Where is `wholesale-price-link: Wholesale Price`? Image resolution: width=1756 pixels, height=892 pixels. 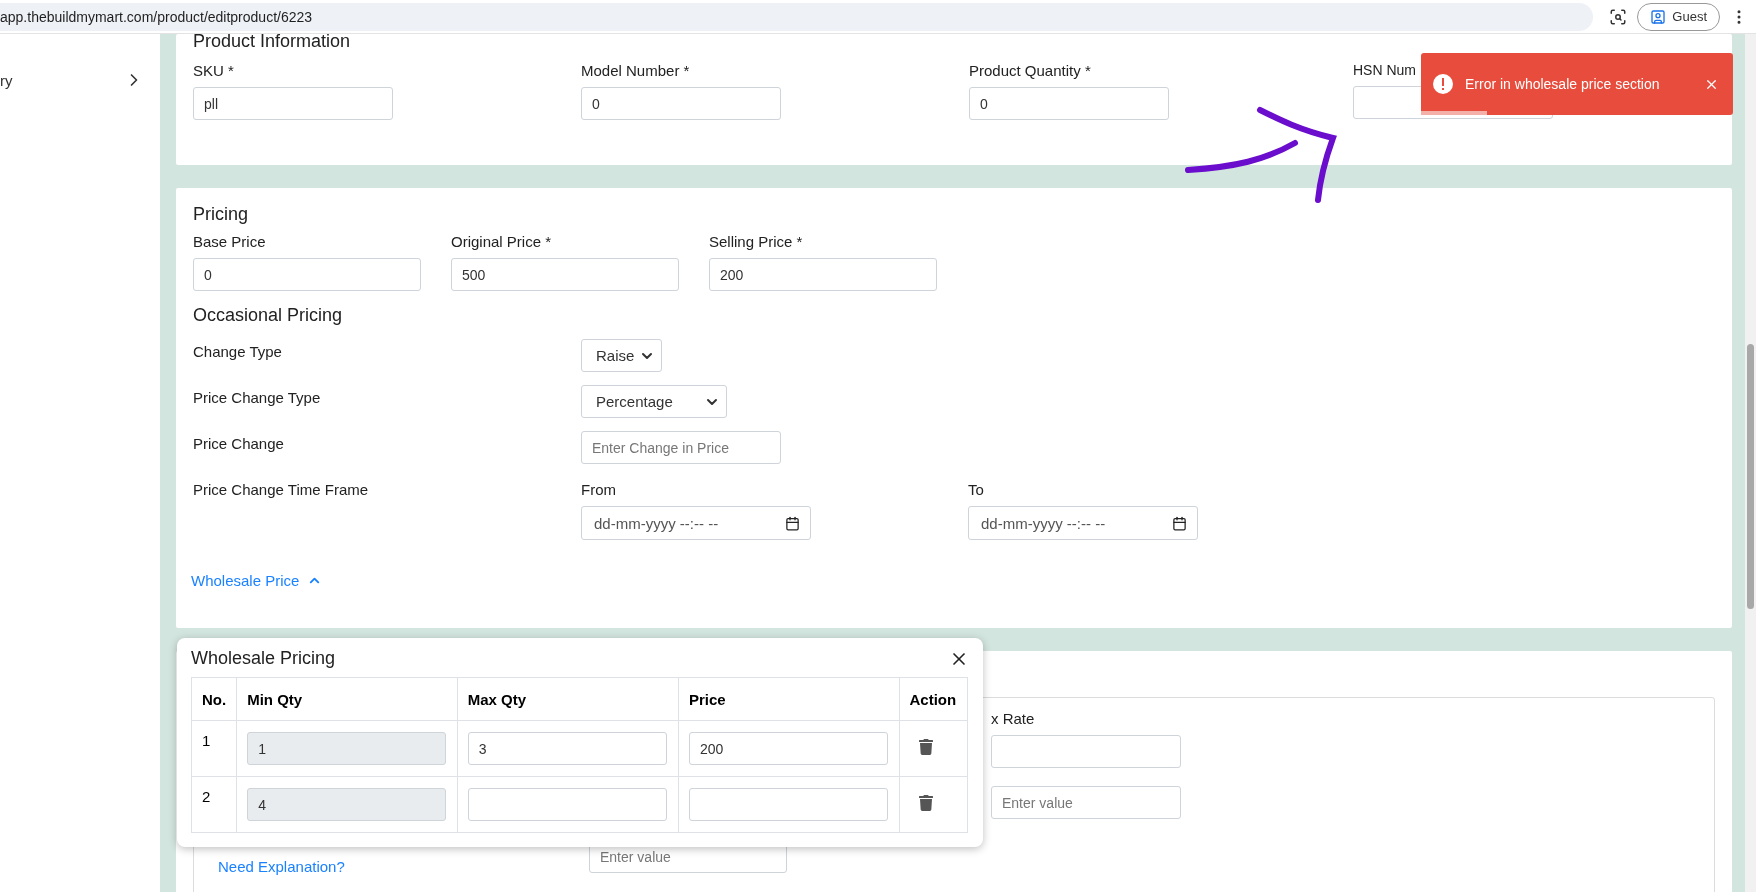
wholesale-price-link: Wholesale Price is located at coordinates (257, 580).